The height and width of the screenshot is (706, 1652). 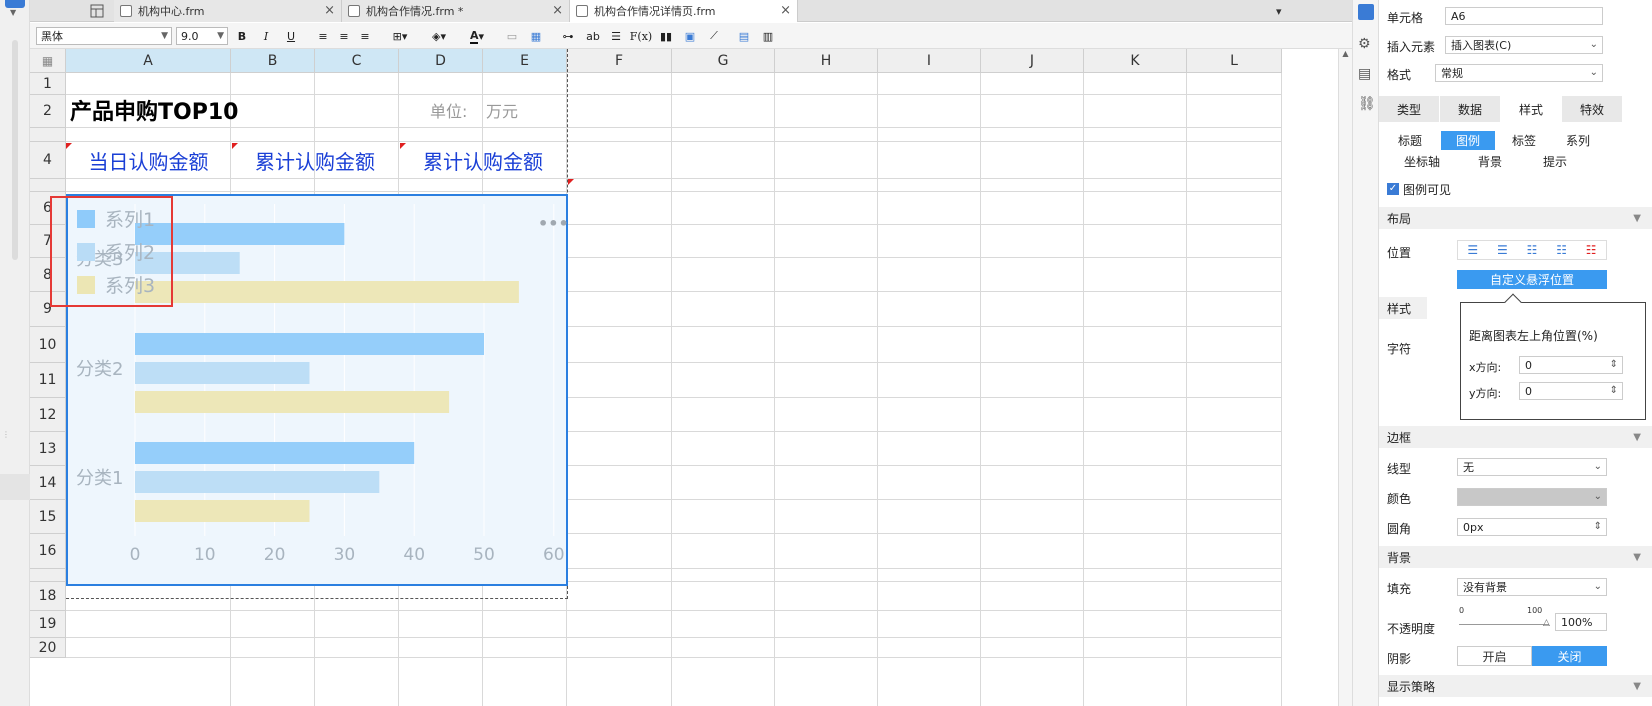 I want to click on column-header-e: E, so click(x=525, y=61).